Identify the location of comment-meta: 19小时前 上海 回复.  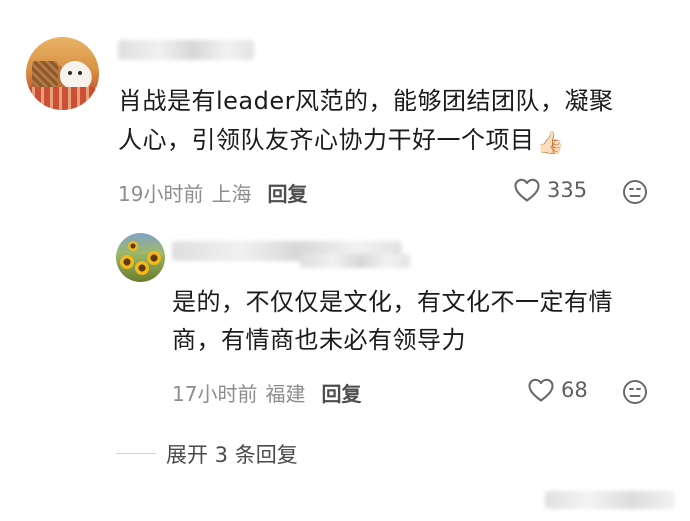
(212, 192).